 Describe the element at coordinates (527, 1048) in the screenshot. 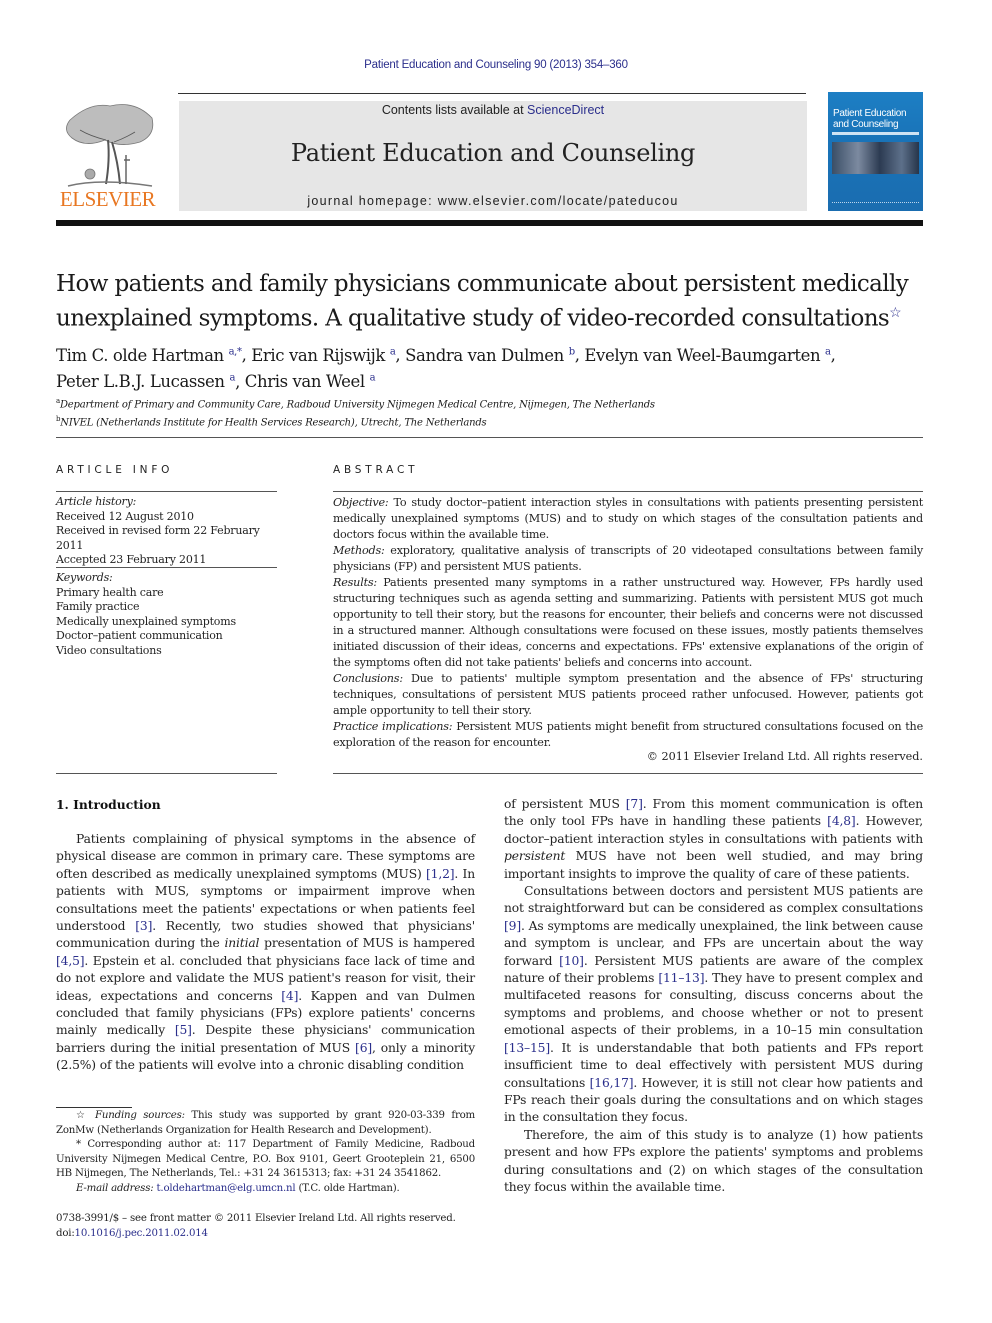

I see `citation-link: [13–15]` at that location.